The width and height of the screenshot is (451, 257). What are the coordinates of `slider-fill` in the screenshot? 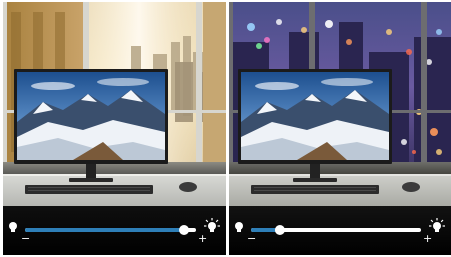 It's located at (105, 230).